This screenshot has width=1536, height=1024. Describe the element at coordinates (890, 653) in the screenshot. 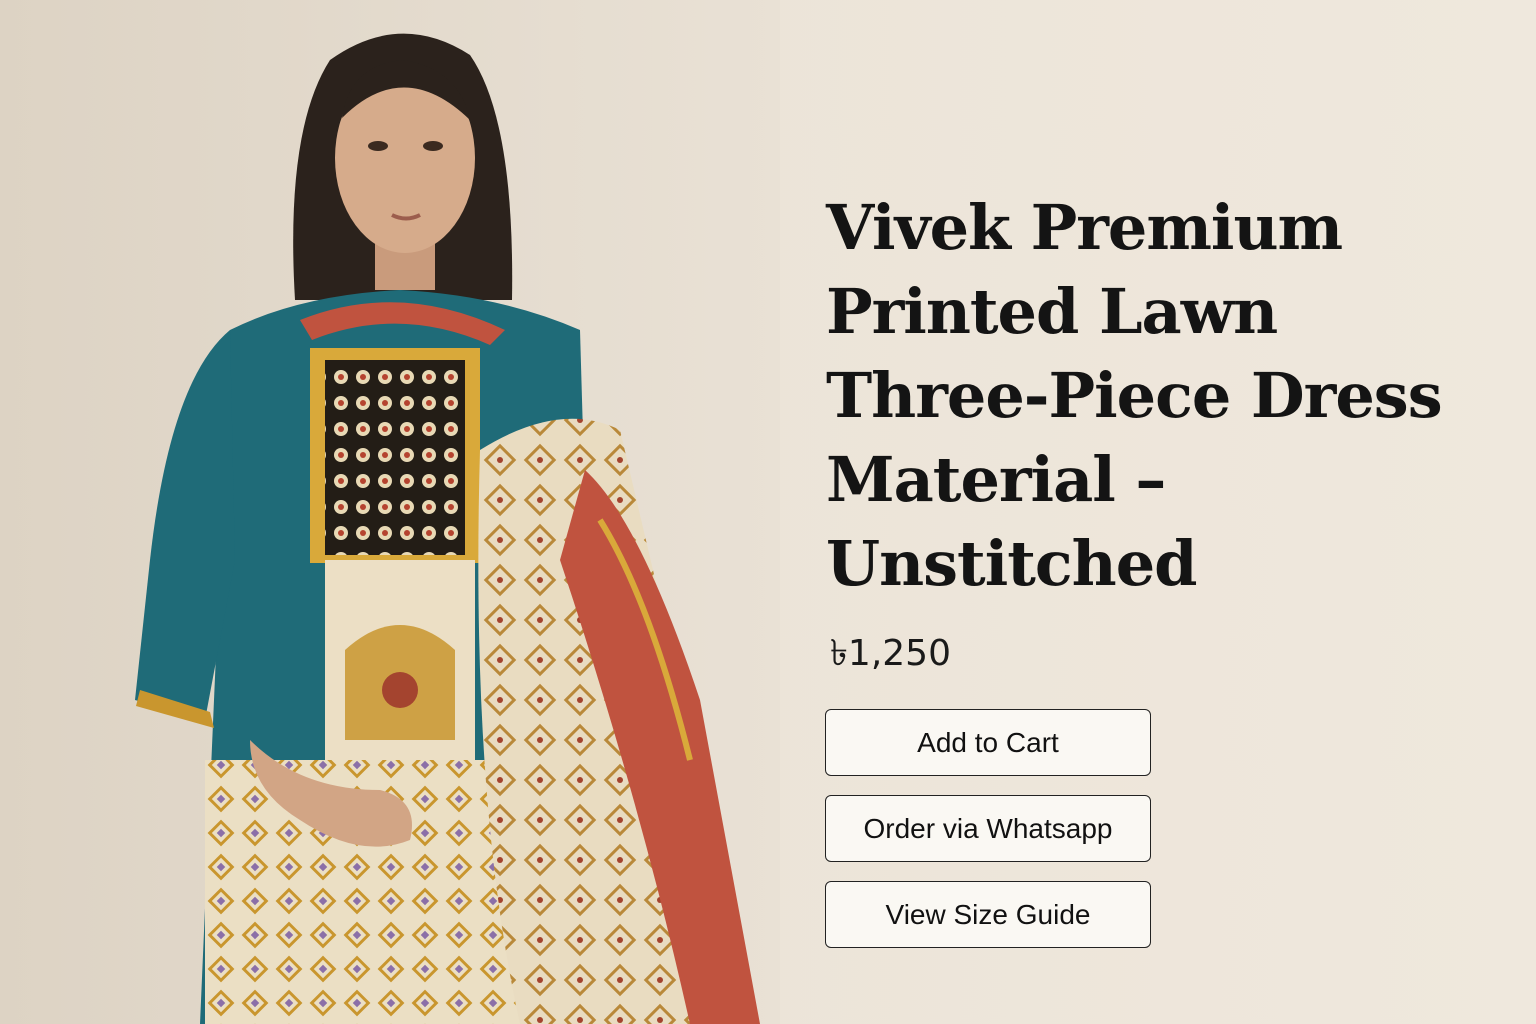

I see `product-price: ৳1,250` at that location.